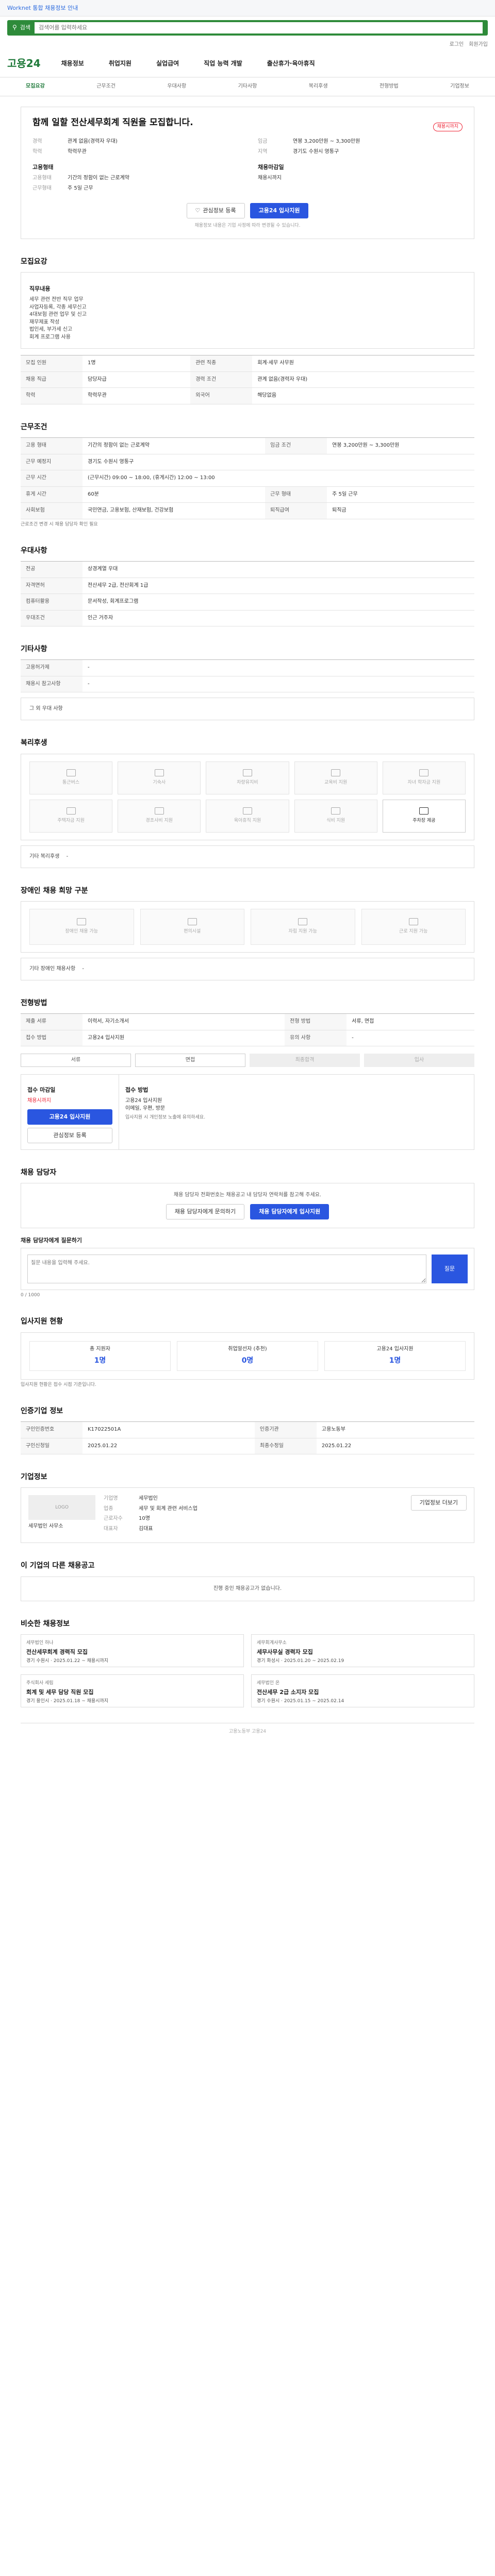 This screenshot has height=2576, width=495. I want to click on tab-benefits: 복리후생, so click(318, 87).